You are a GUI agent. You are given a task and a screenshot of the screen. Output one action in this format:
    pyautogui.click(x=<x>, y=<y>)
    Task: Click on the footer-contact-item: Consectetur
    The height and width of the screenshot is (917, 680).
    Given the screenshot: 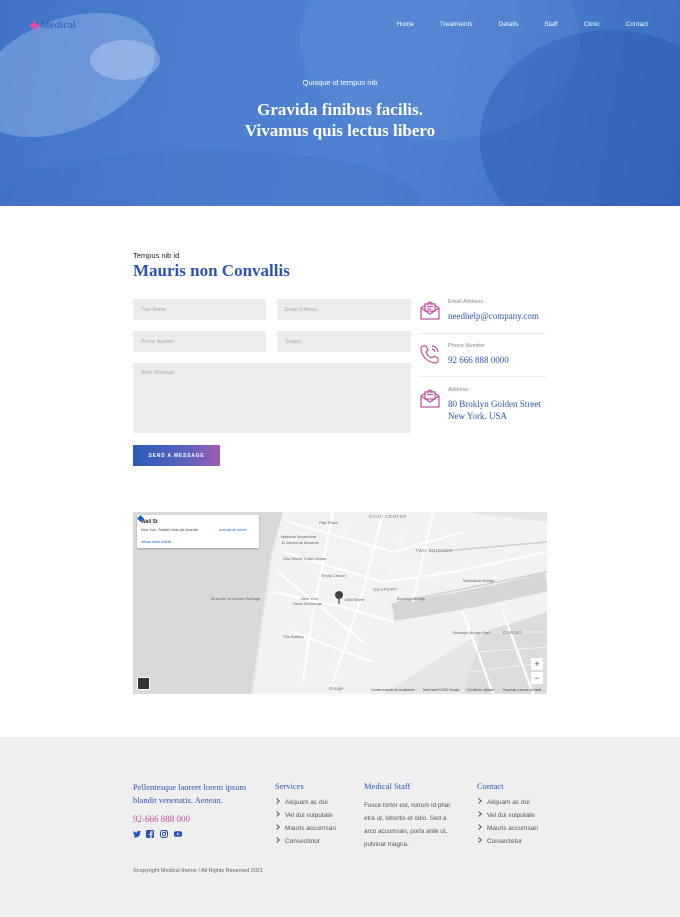 What is the action you would take?
    pyautogui.click(x=507, y=844)
    